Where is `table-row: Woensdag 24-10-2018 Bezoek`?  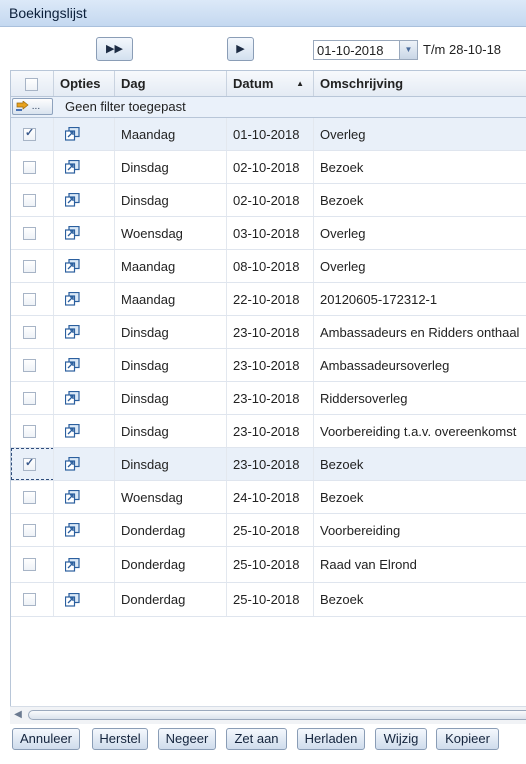 table-row: Woensdag 24-10-2018 Bezoek is located at coordinates (268, 497).